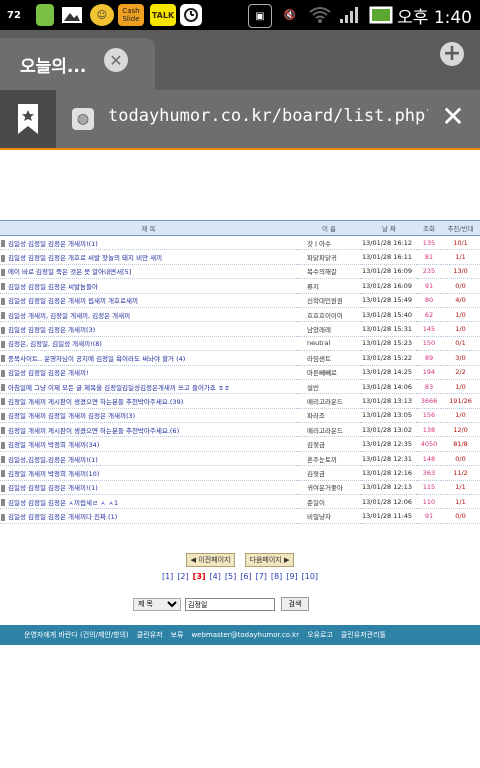 The width and height of the screenshot is (480, 768). Describe the element at coordinates (460, 387) in the screenshot. I see `post-recommend: 1/0` at that location.